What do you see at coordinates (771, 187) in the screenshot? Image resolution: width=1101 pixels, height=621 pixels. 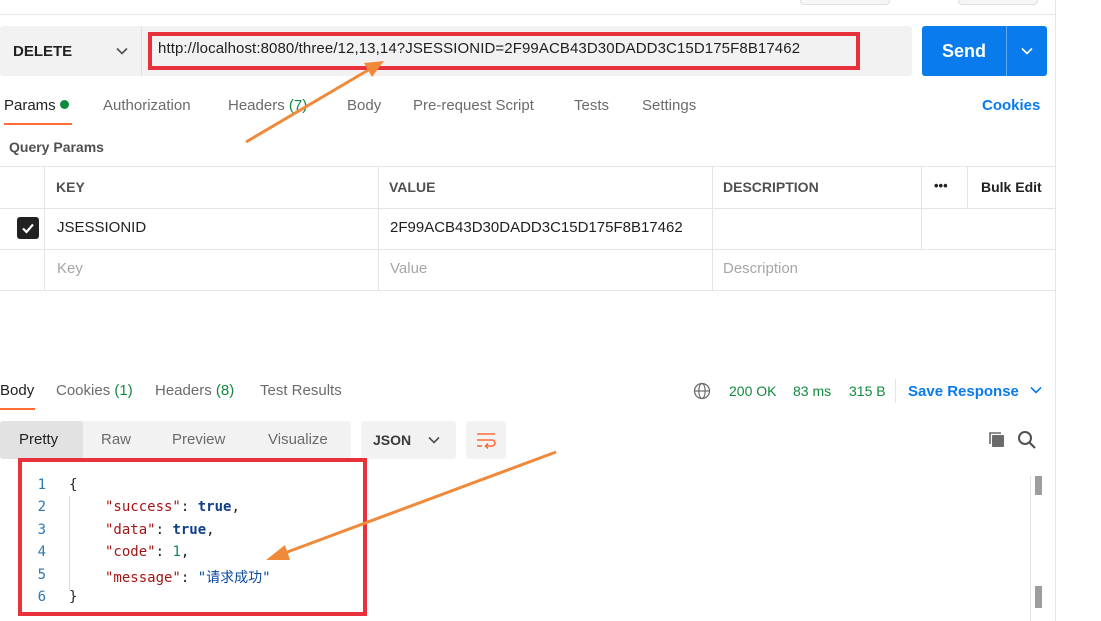 I see `column-header-description: DESCRIPTION` at bounding box center [771, 187].